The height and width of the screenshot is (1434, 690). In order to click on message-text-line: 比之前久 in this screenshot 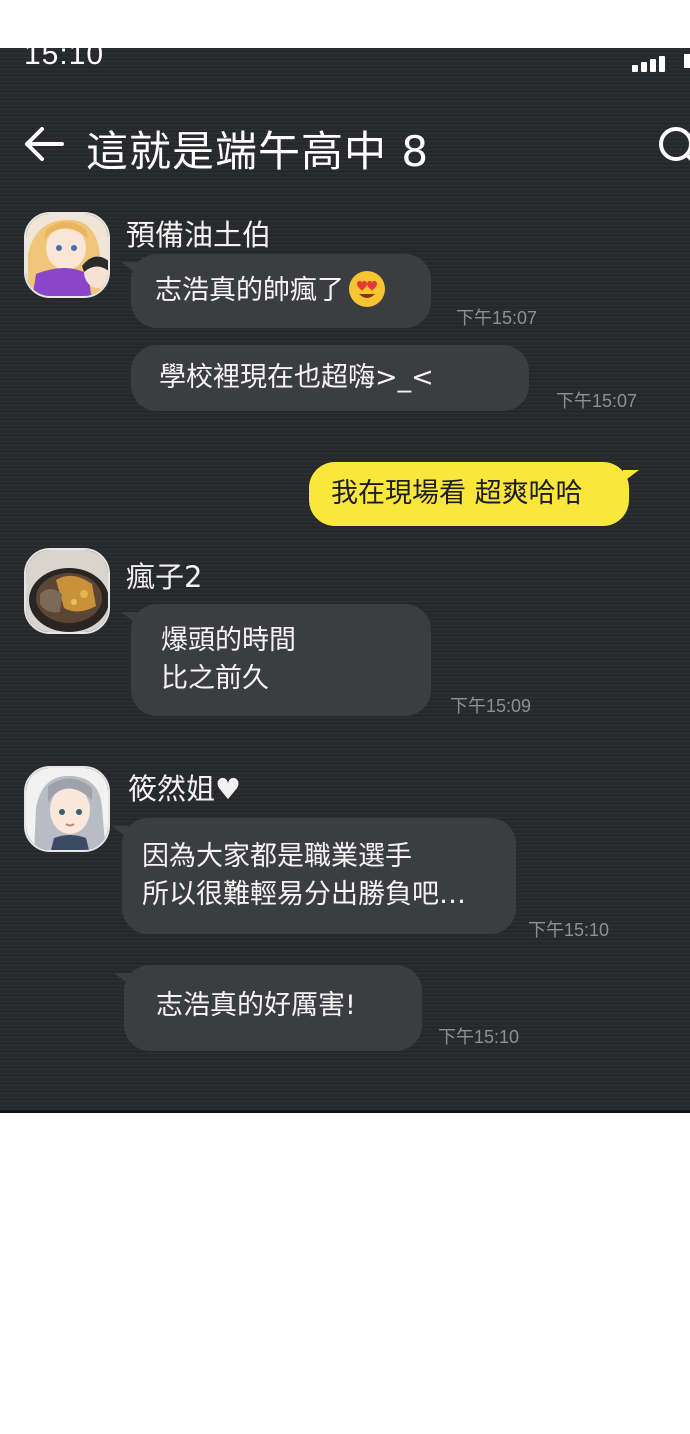, I will do `click(215, 678)`.